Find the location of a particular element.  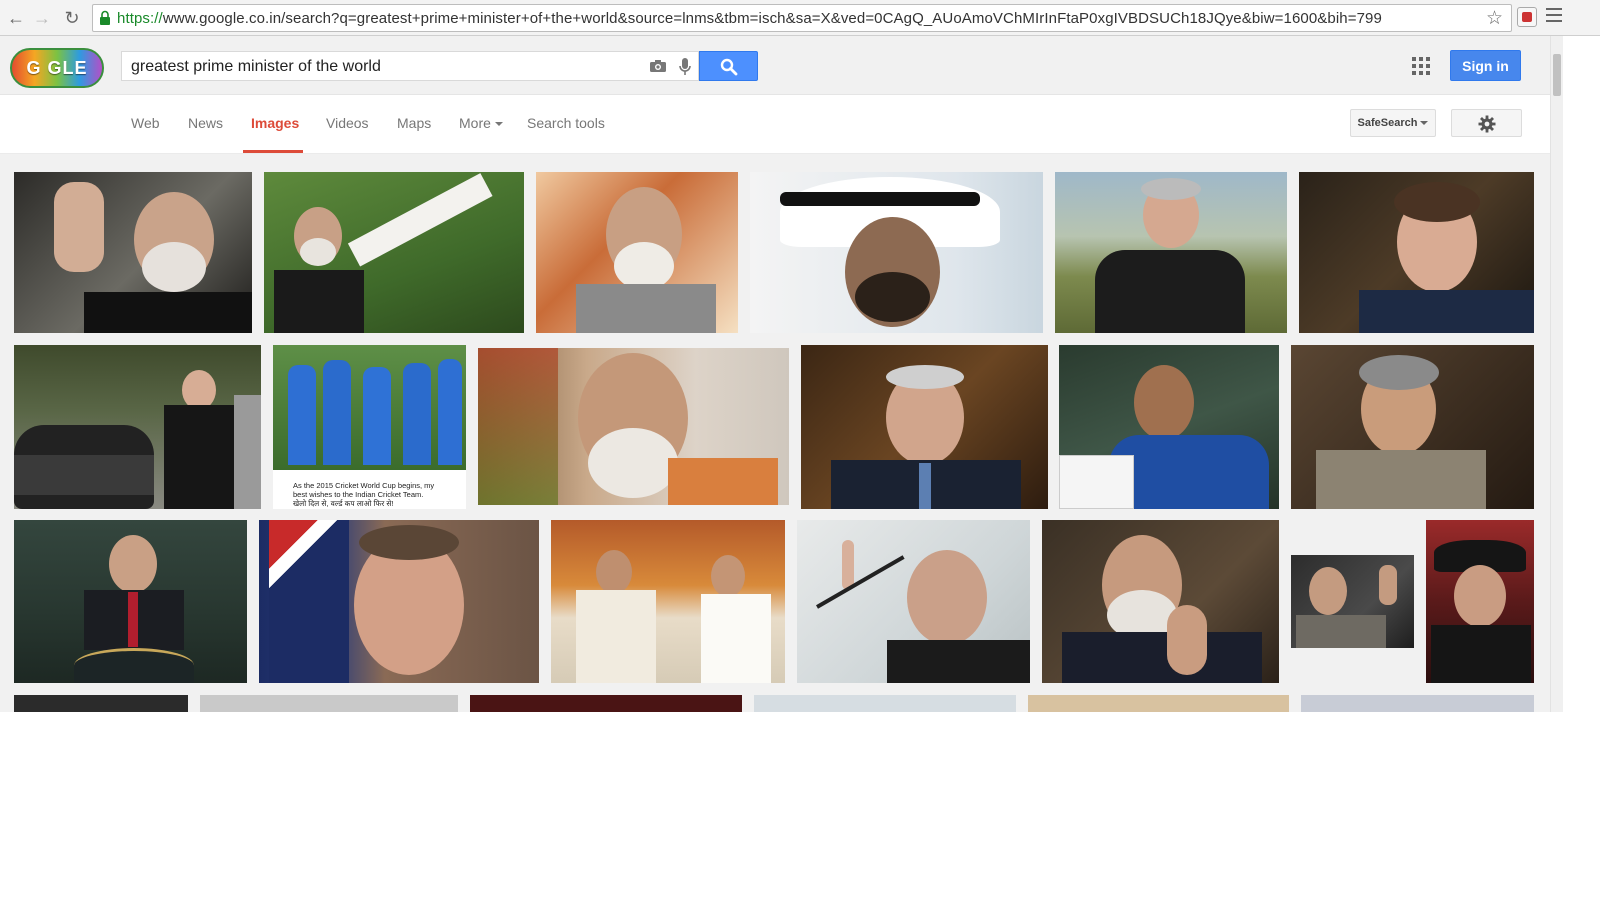

search-icon is located at coordinates (729, 67).